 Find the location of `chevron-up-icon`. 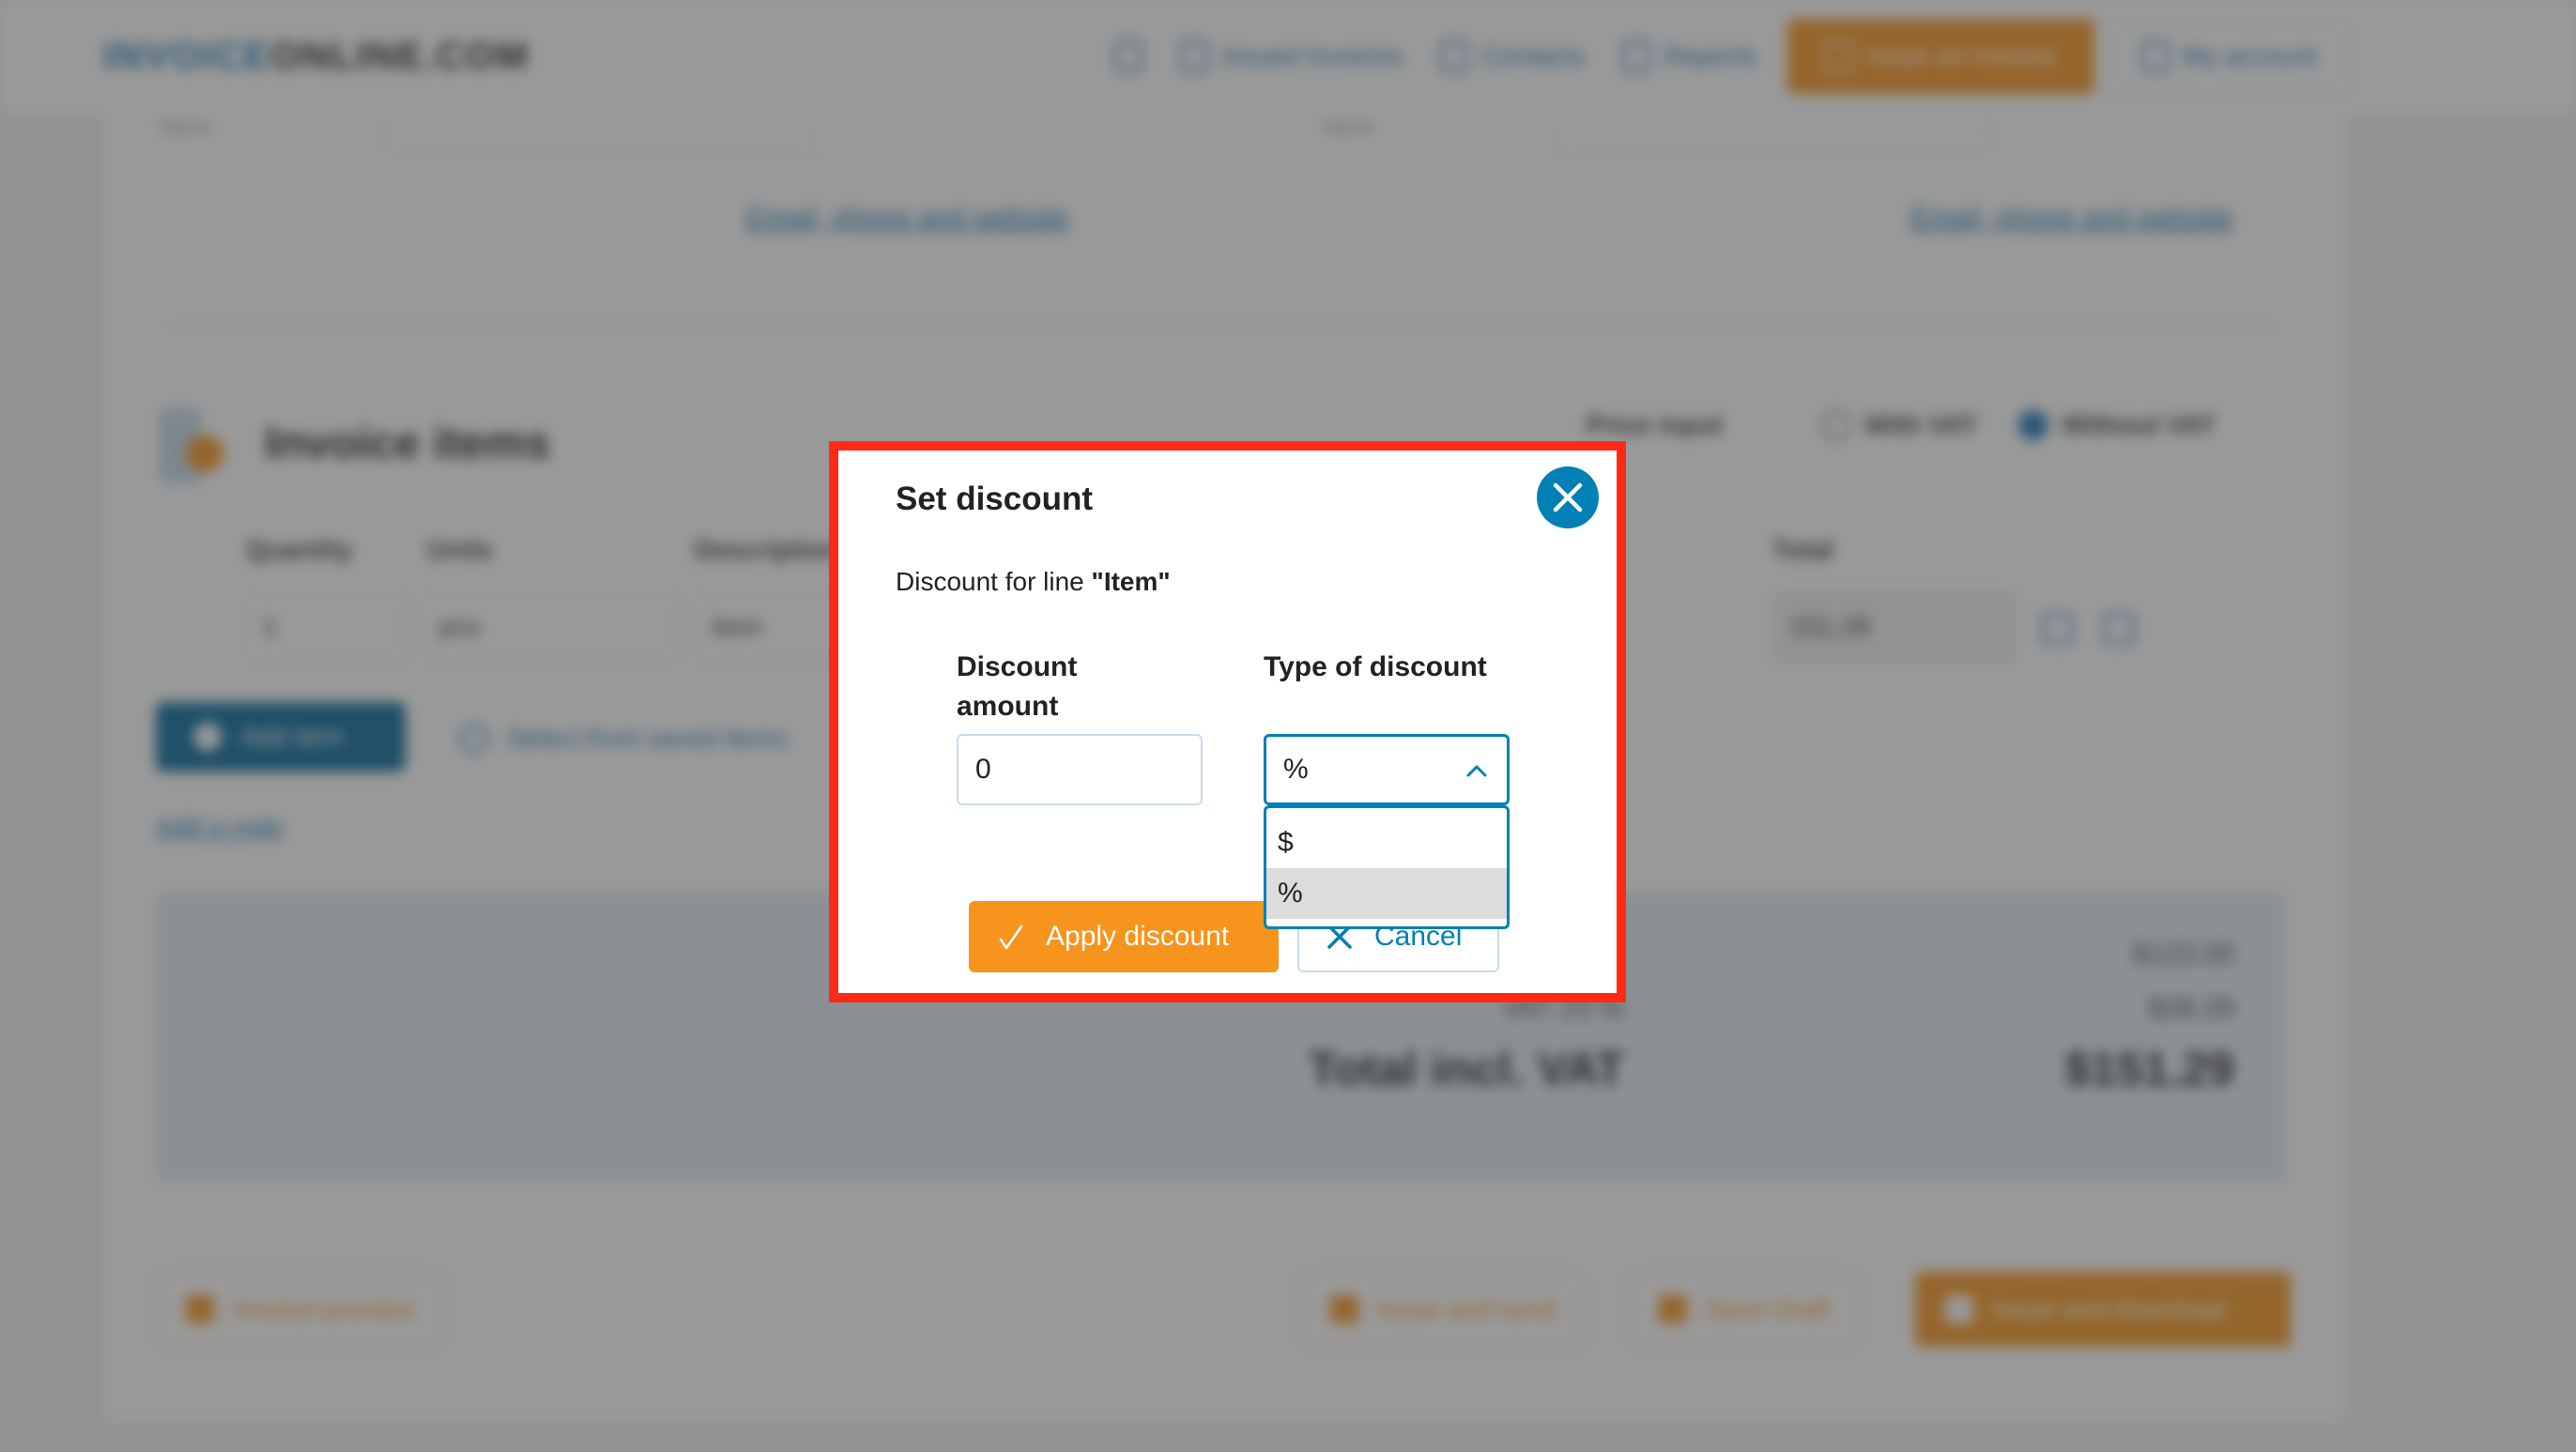

chevron-up-icon is located at coordinates (1477, 771).